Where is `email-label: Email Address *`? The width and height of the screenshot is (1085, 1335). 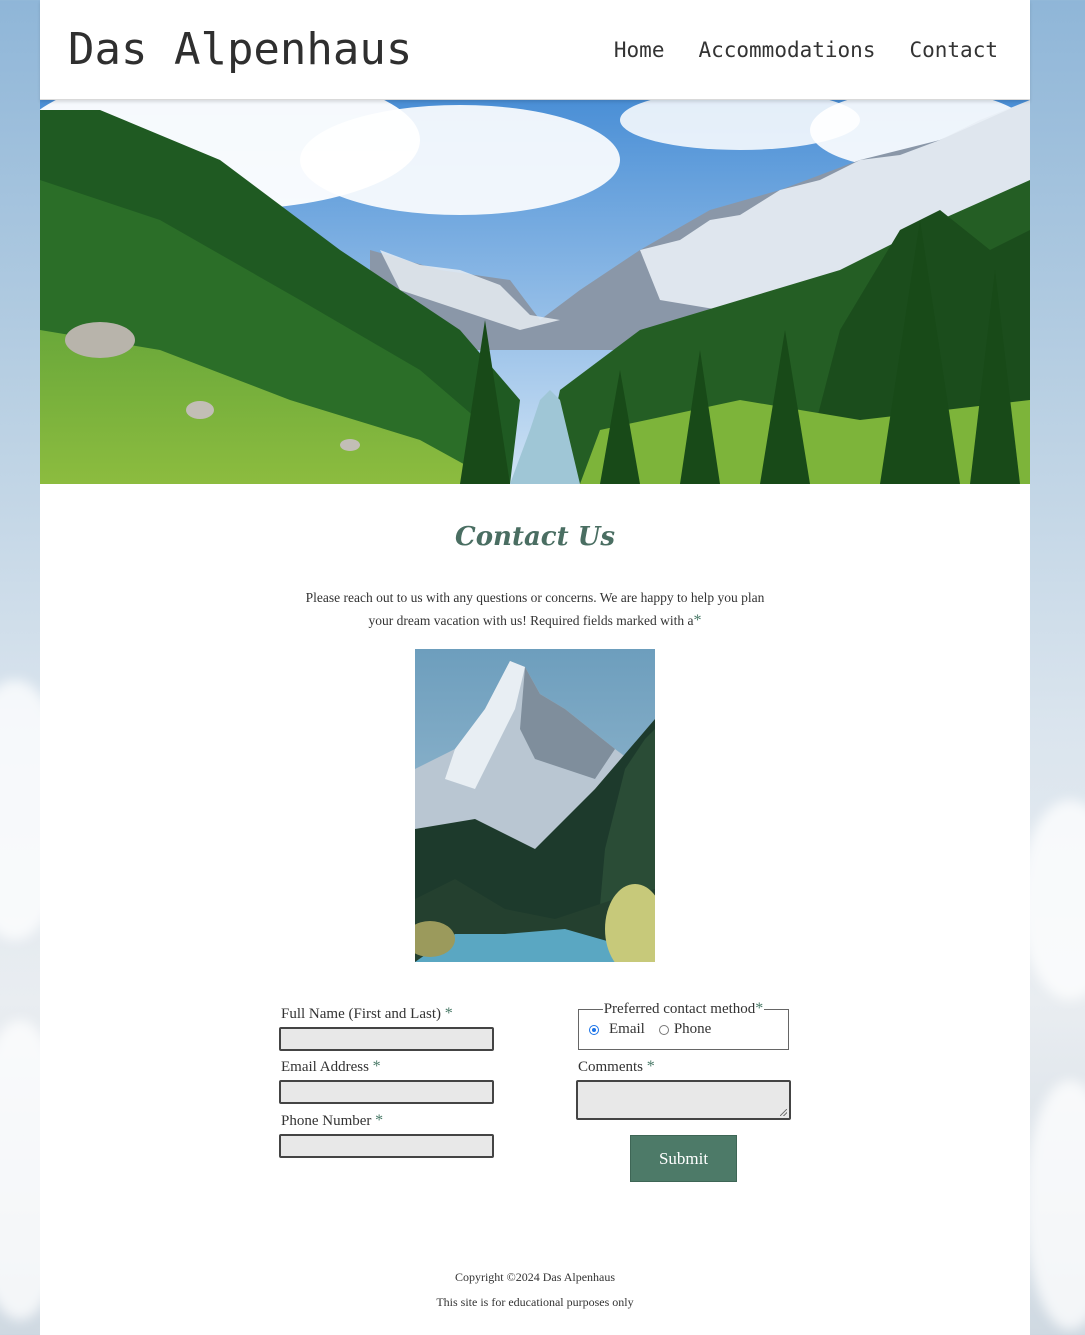 email-label: Email Address * is located at coordinates (331, 1066).